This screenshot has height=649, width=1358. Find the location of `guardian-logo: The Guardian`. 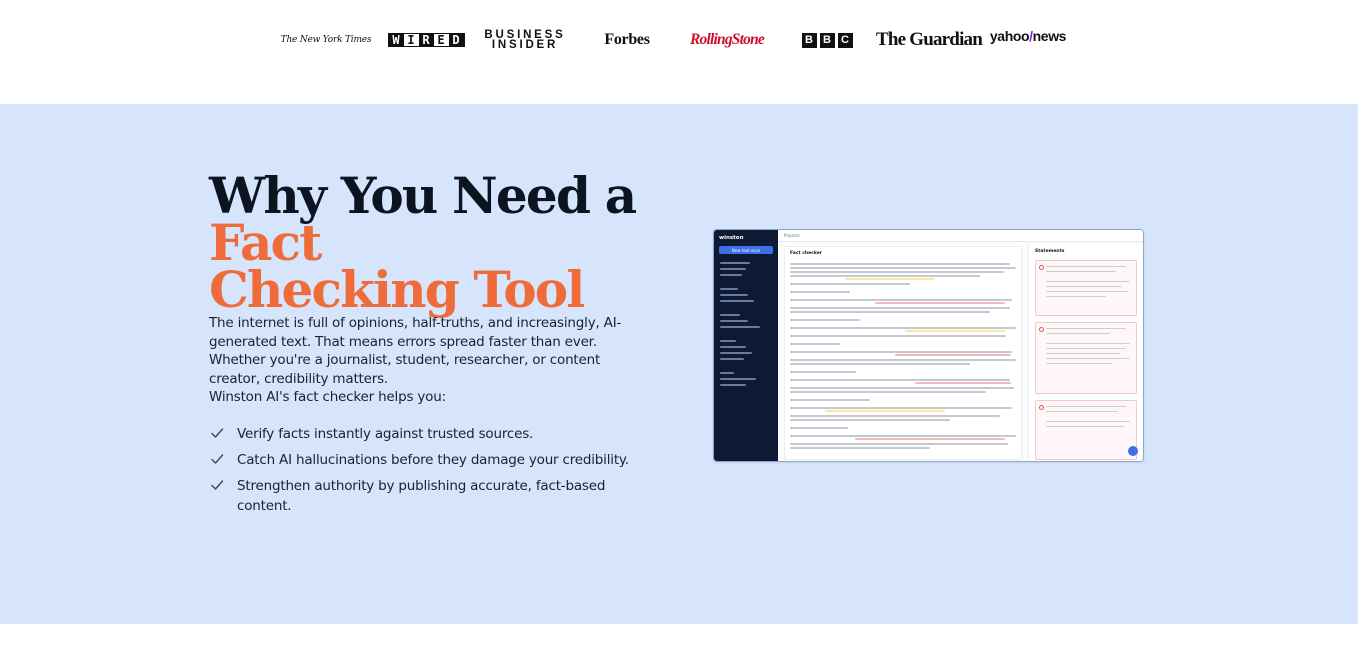

guardian-logo: The Guardian is located at coordinates (929, 39).